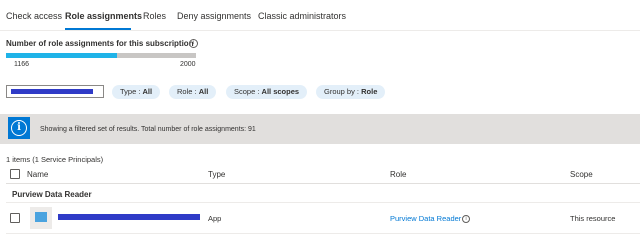 The width and height of the screenshot is (640, 250). I want to click on search-input, so click(55, 91).